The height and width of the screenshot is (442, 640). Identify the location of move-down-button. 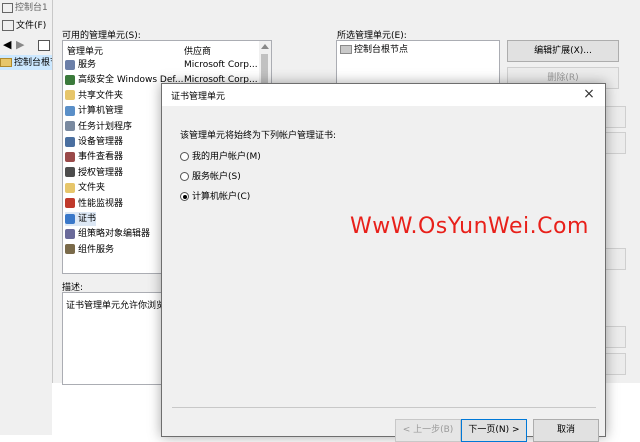
(615, 143).